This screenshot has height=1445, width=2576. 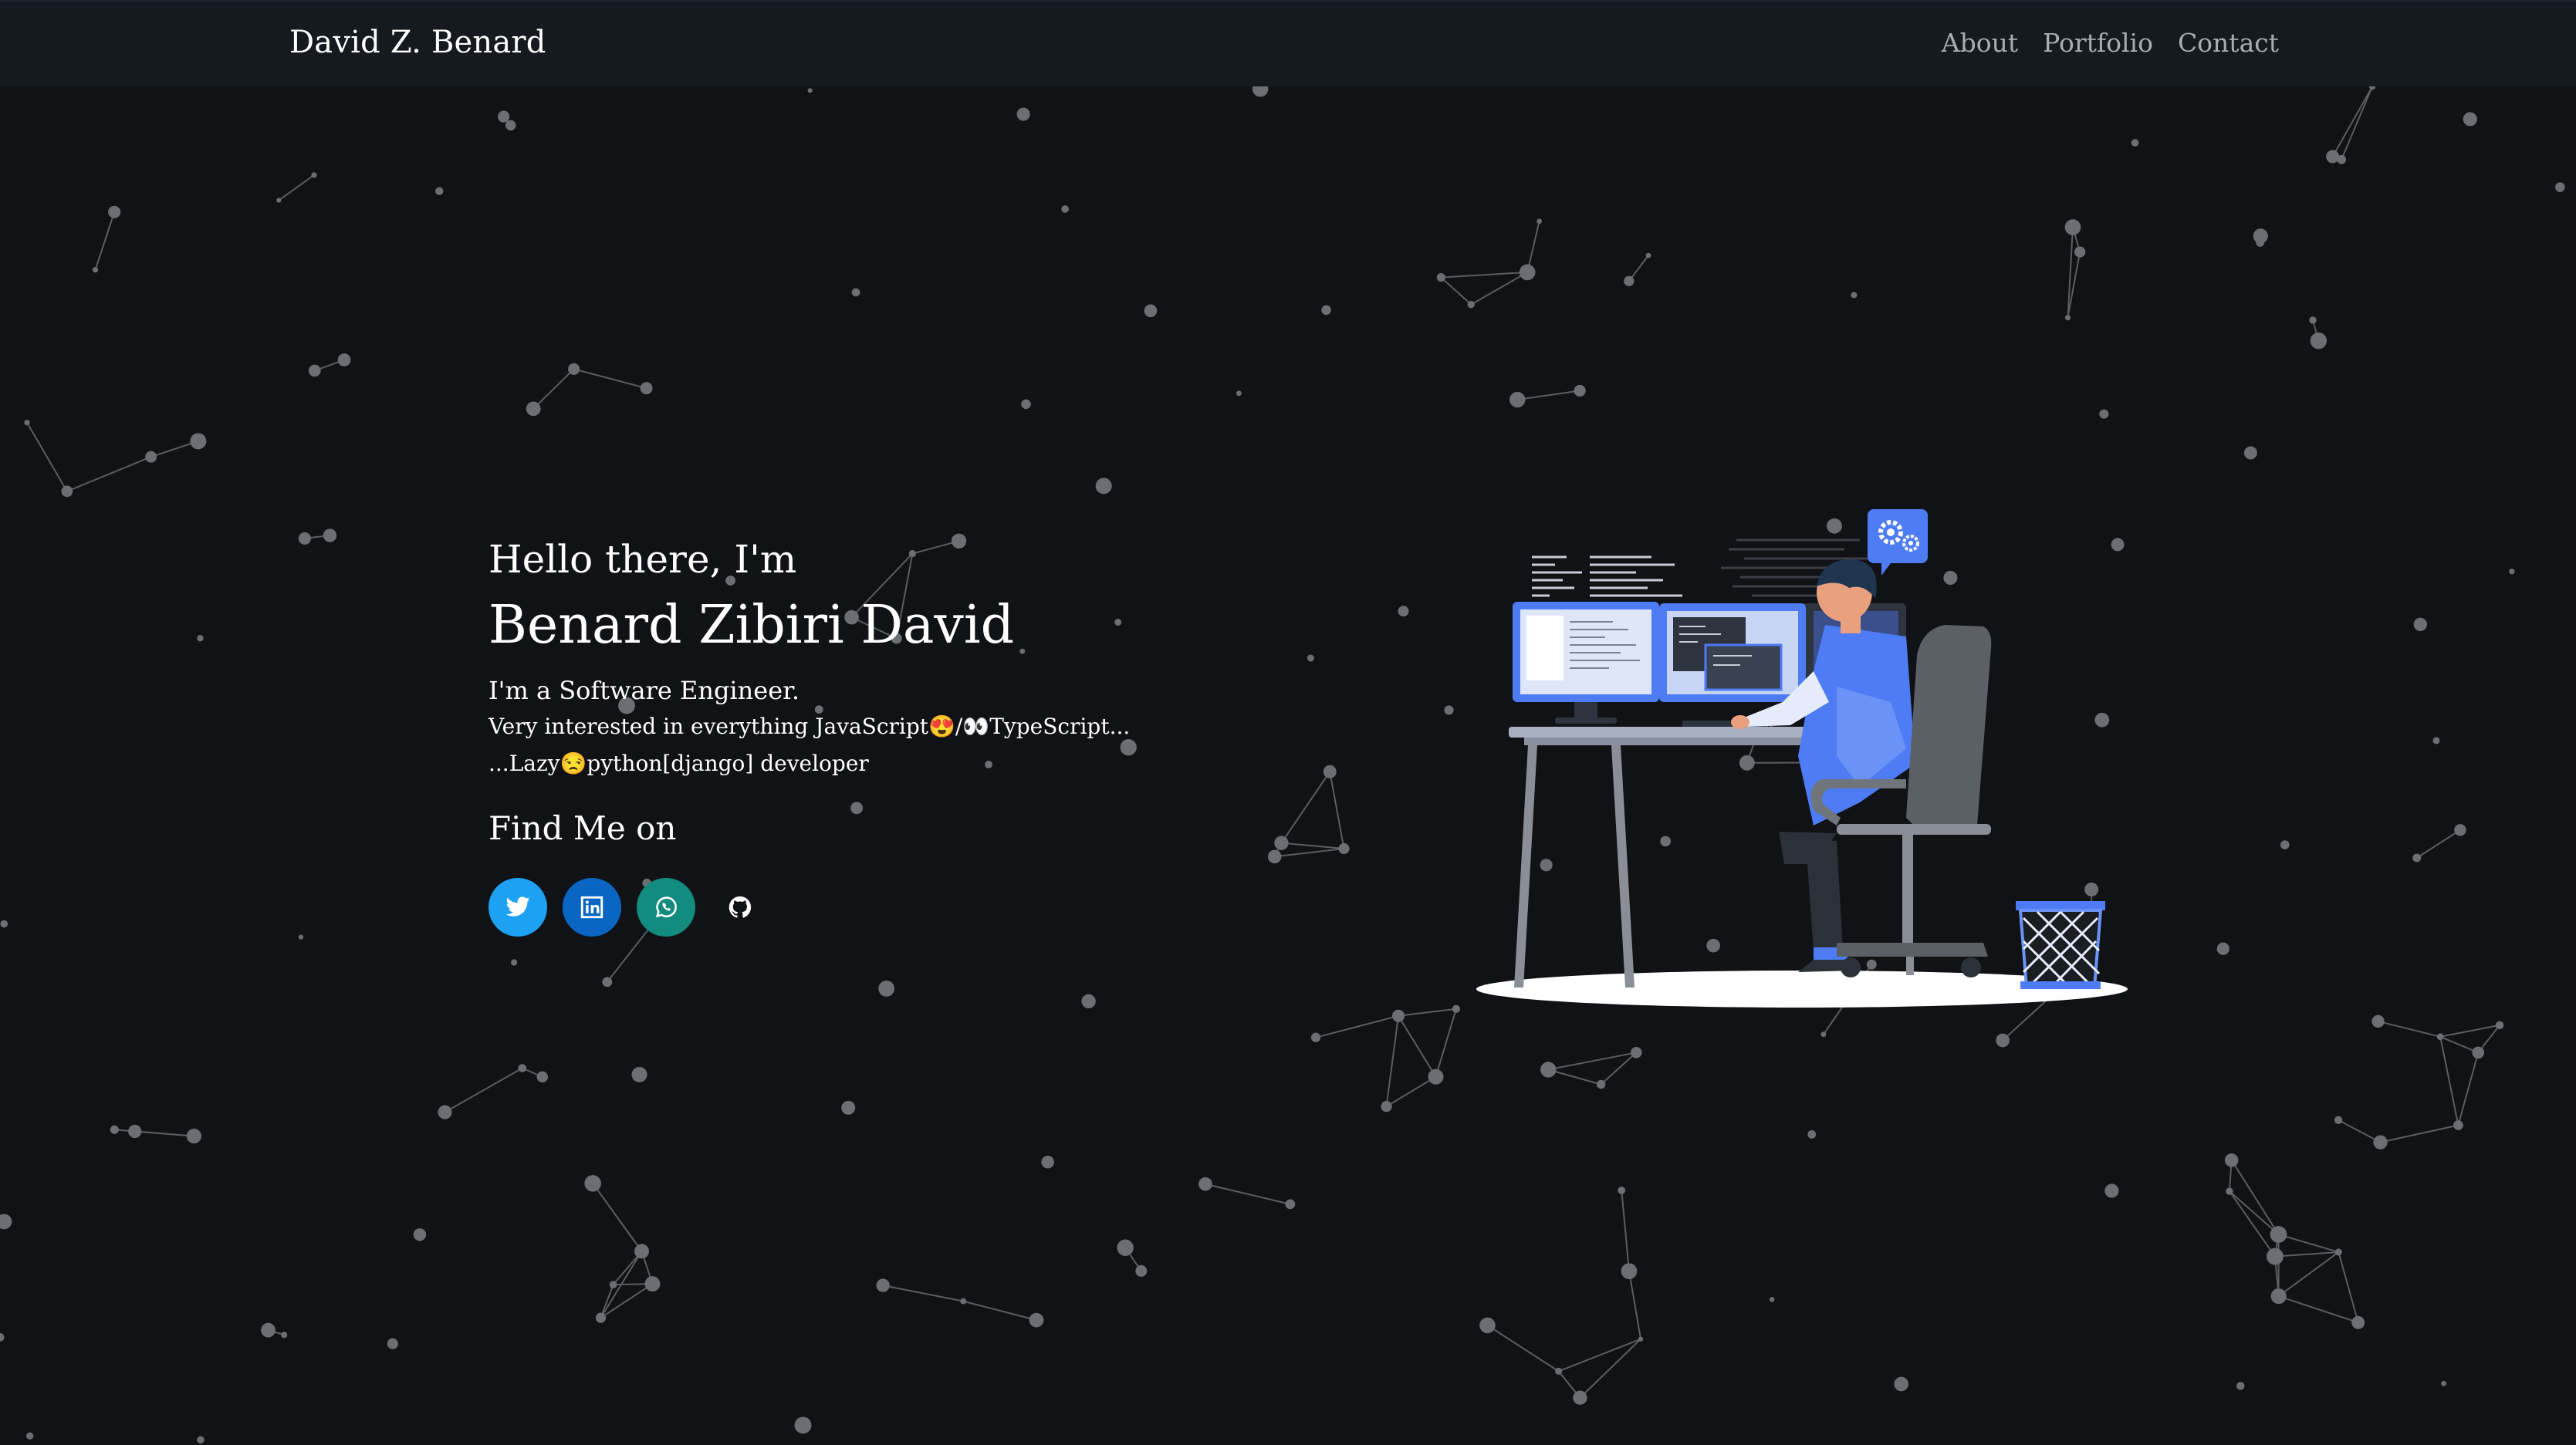 What do you see at coordinates (1732, 652) in the screenshot?
I see `monitor-middle` at bounding box center [1732, 652].